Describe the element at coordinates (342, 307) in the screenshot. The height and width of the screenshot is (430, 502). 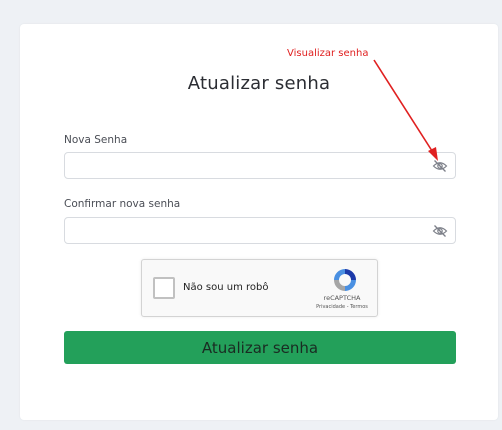
I see `recaptcha-links: Privacidade - Termos` at that location.